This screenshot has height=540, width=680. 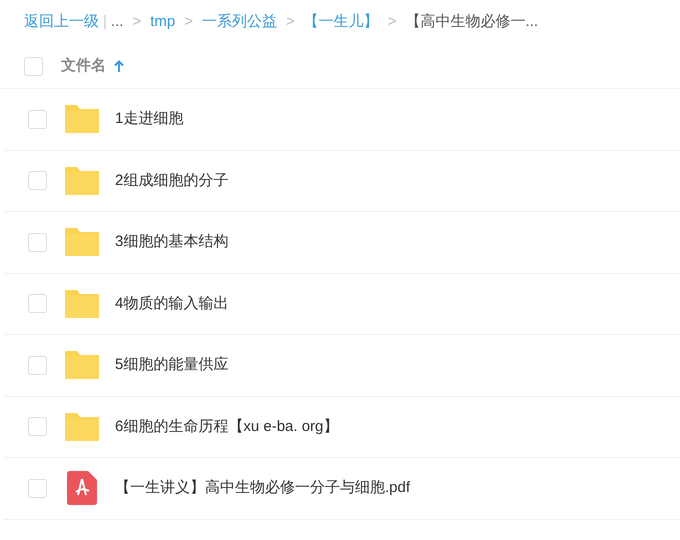 What do you see at coordinates (171, 181) in the screenshot?
I see `file-name: 2组成细胞的分子` at bounding box center [171, 181].